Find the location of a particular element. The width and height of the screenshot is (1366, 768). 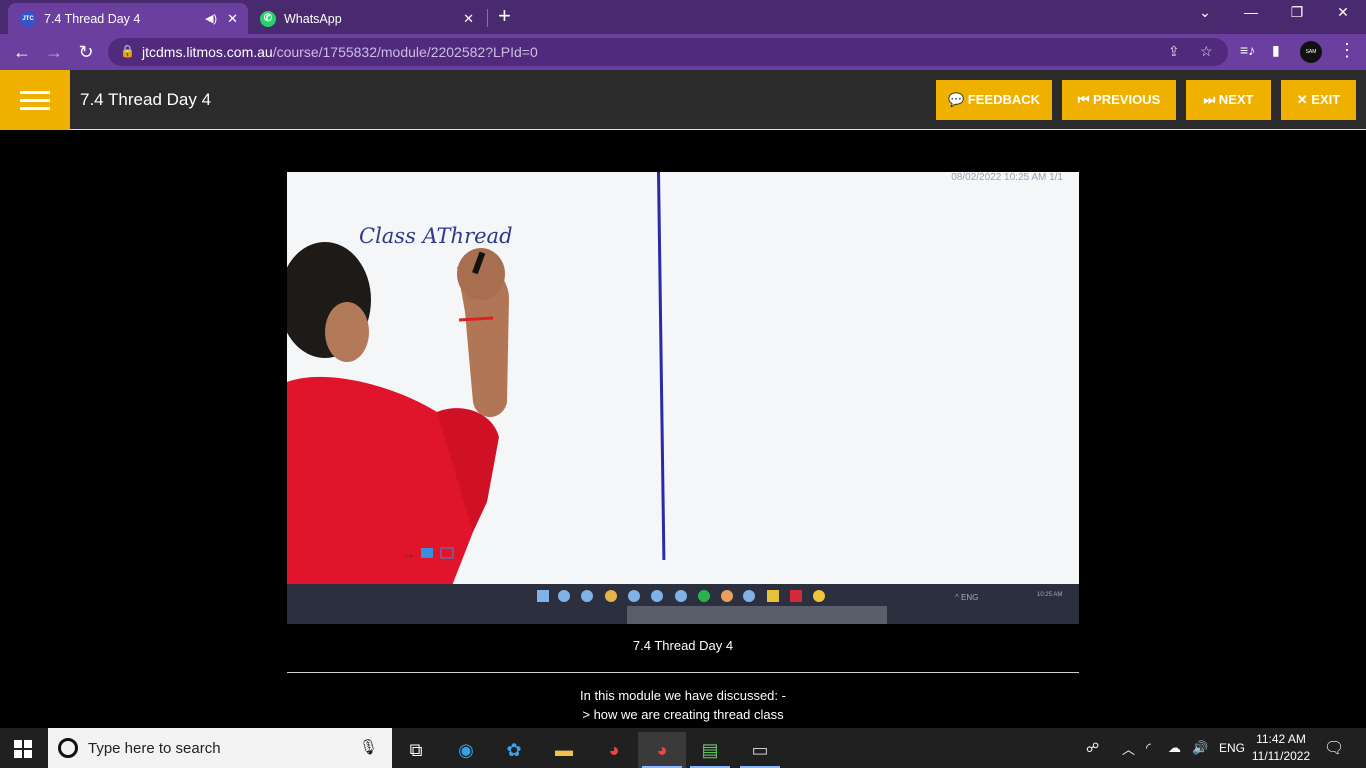

exit-button: ✕ EXIT is located at coordinates (1318, 100).